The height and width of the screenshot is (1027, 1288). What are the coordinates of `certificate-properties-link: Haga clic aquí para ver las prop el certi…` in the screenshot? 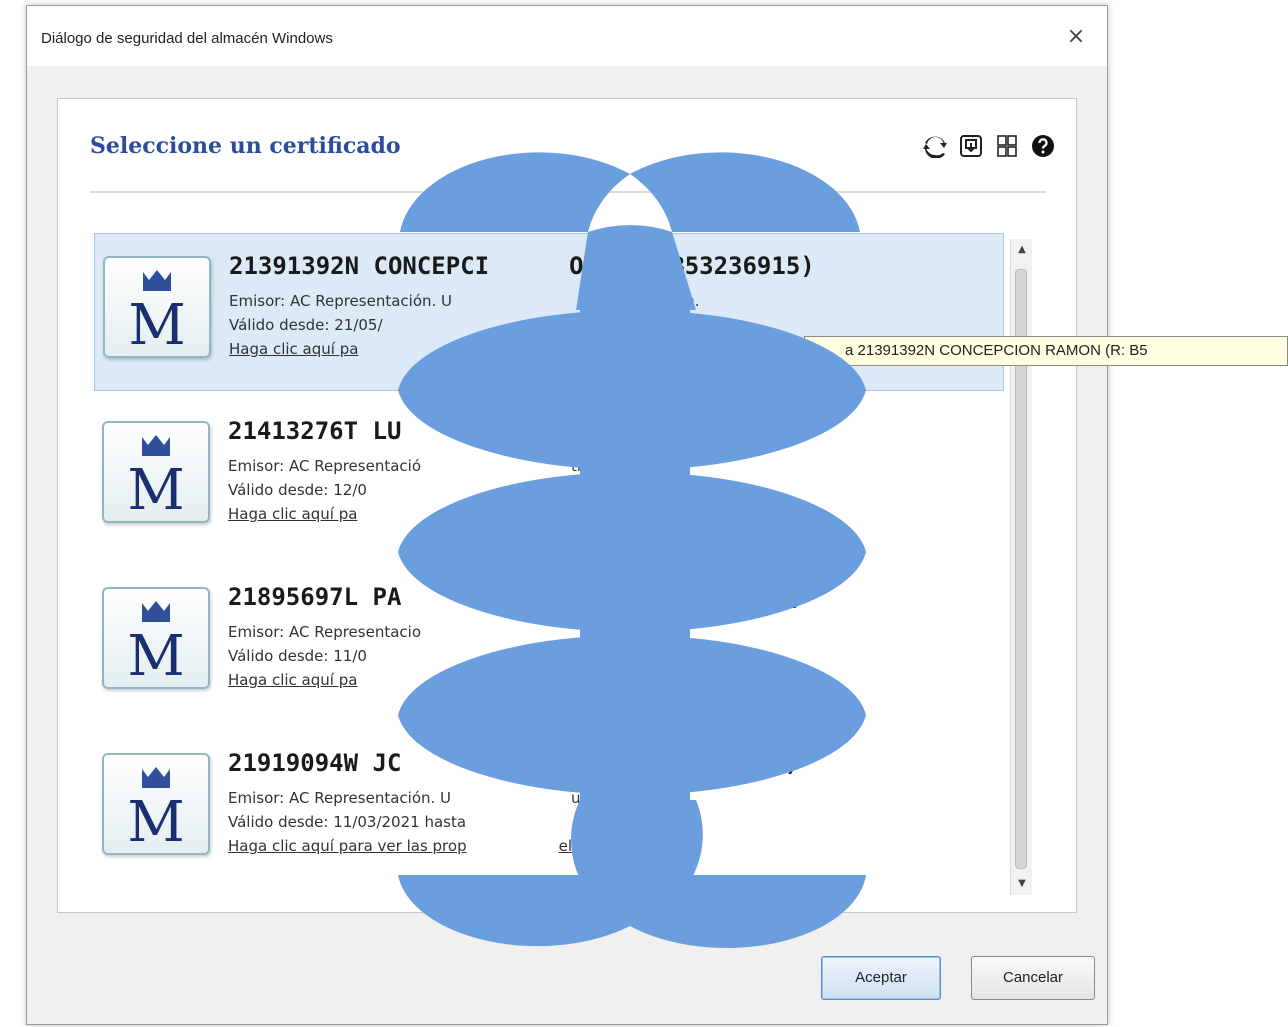 It's located at (442, 846).